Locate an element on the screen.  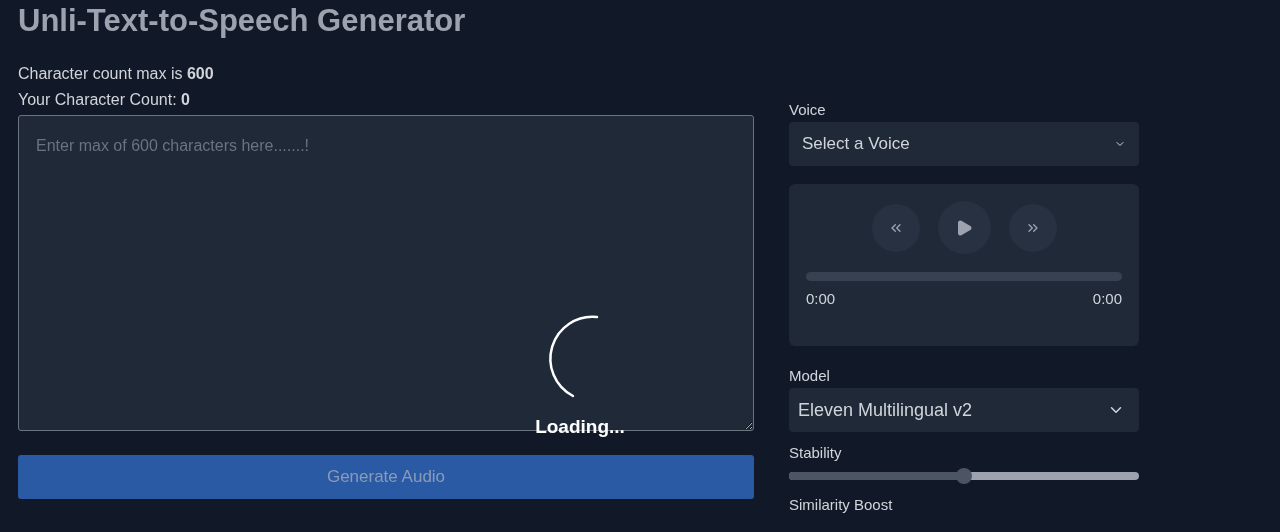
max-count-text: Character count max is 600 is located at coordinates (116, 74).